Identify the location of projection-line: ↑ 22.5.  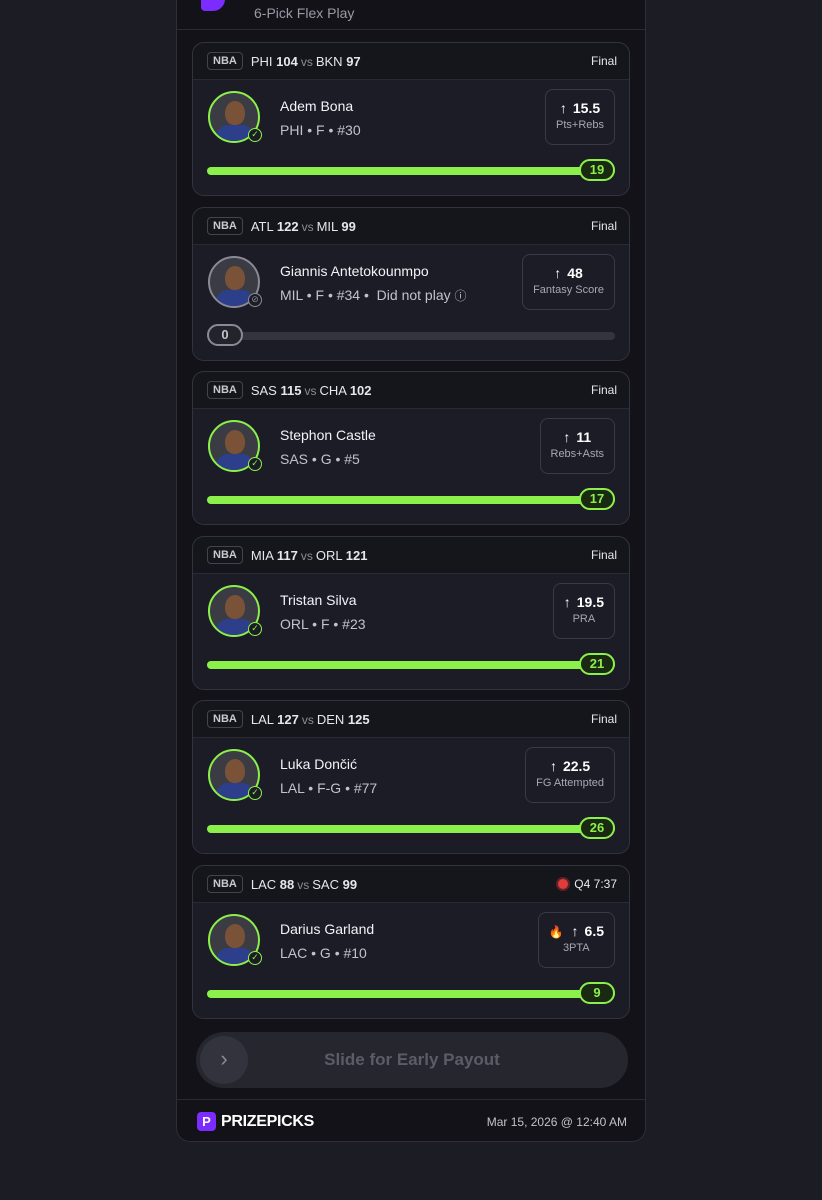
(570, 766).